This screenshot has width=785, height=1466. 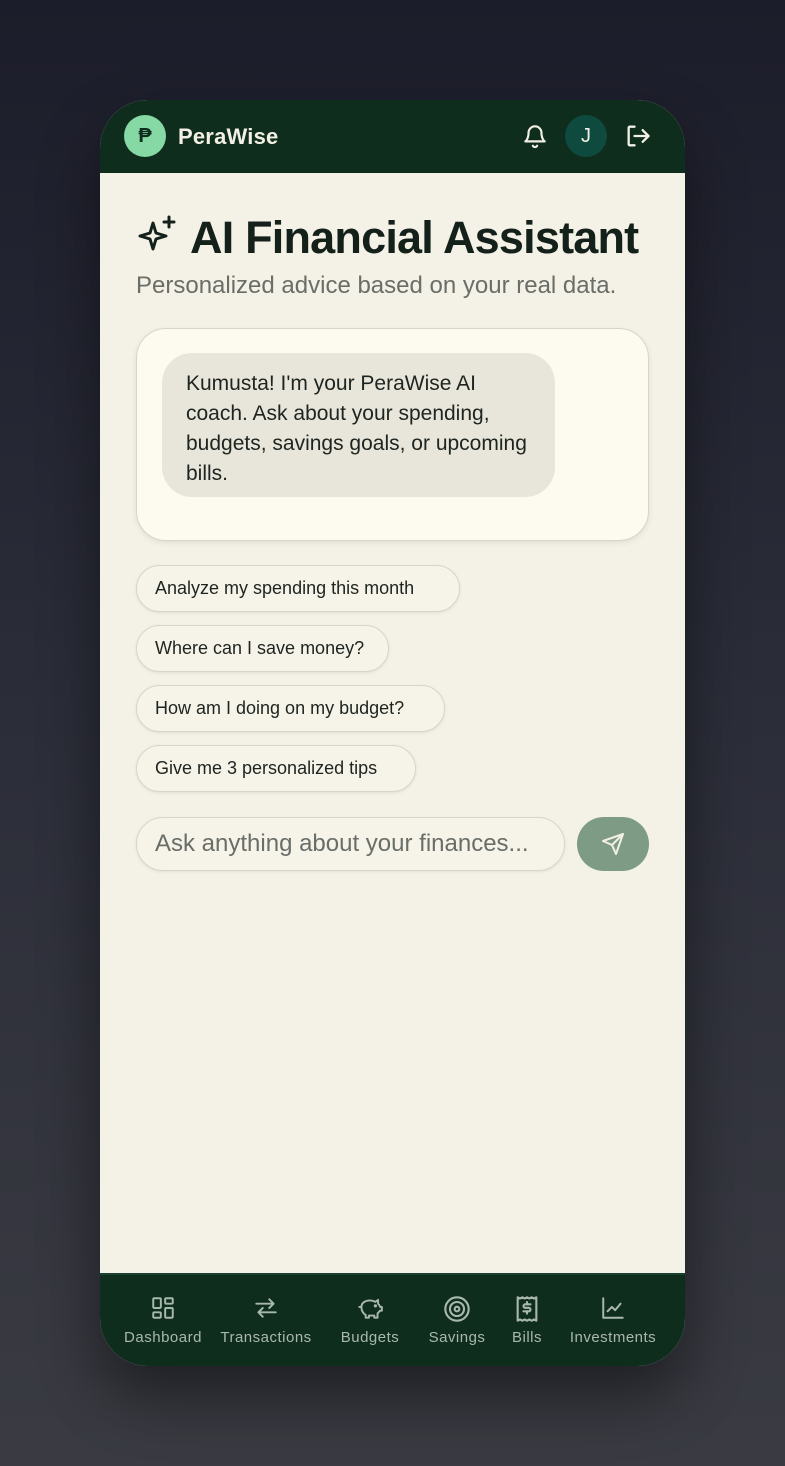 What do you see at coordinates (613, 1337) in the screenshot?
I see `nav-label: Investments` at bounding box center [613, 1337].